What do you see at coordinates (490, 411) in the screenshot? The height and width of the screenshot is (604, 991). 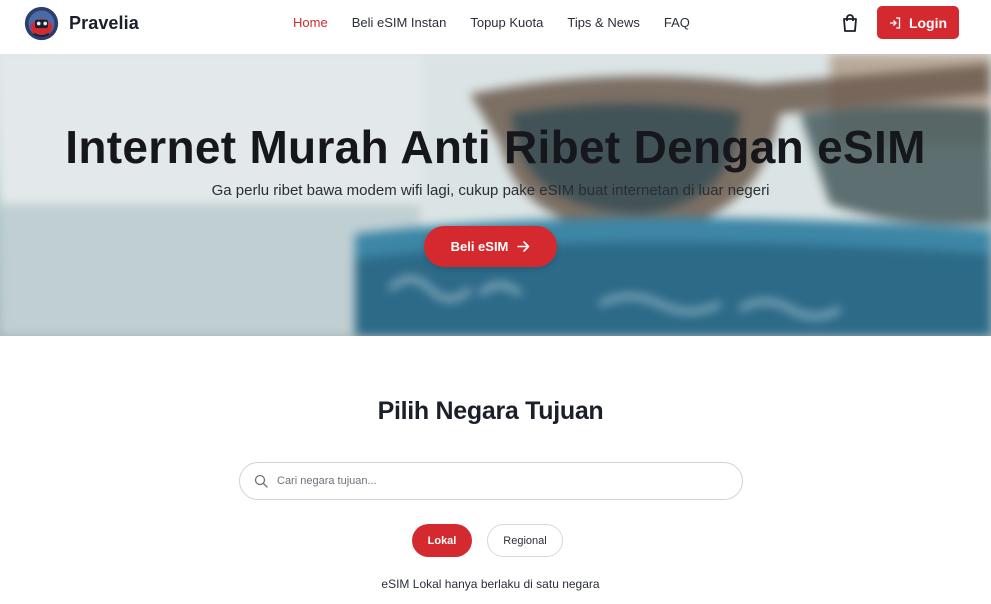 I see `section-title: Pilih Negara Tujuan` at bounding box center [490, 411].